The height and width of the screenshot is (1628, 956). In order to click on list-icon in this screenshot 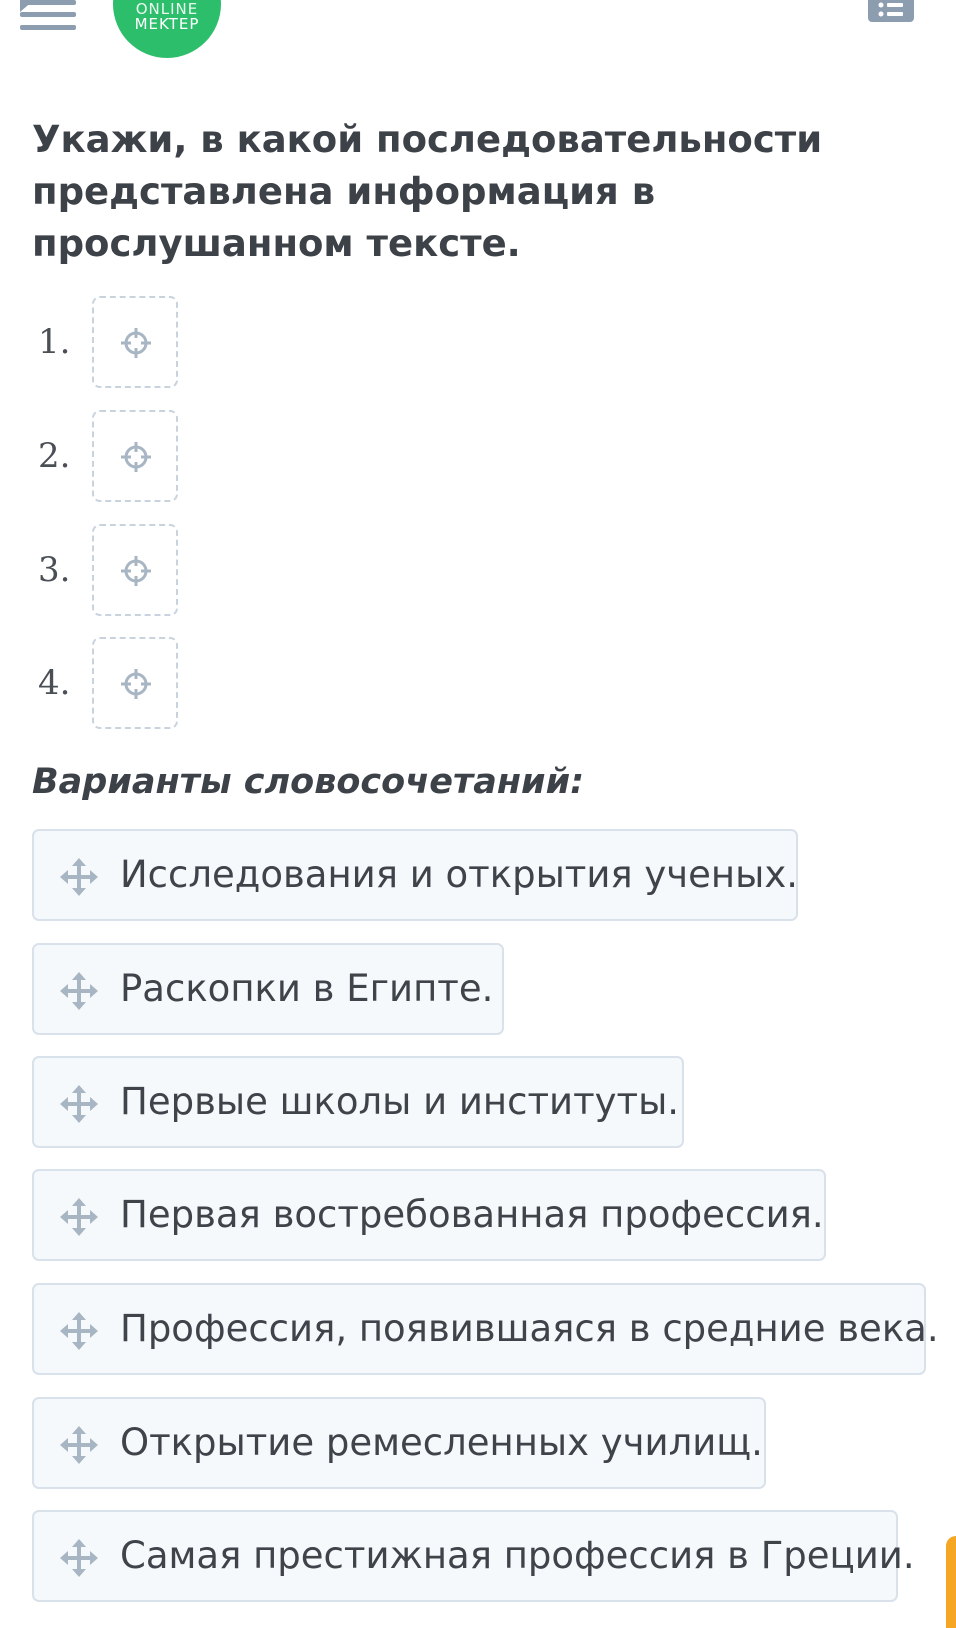, I will do `click(891, 11)`.